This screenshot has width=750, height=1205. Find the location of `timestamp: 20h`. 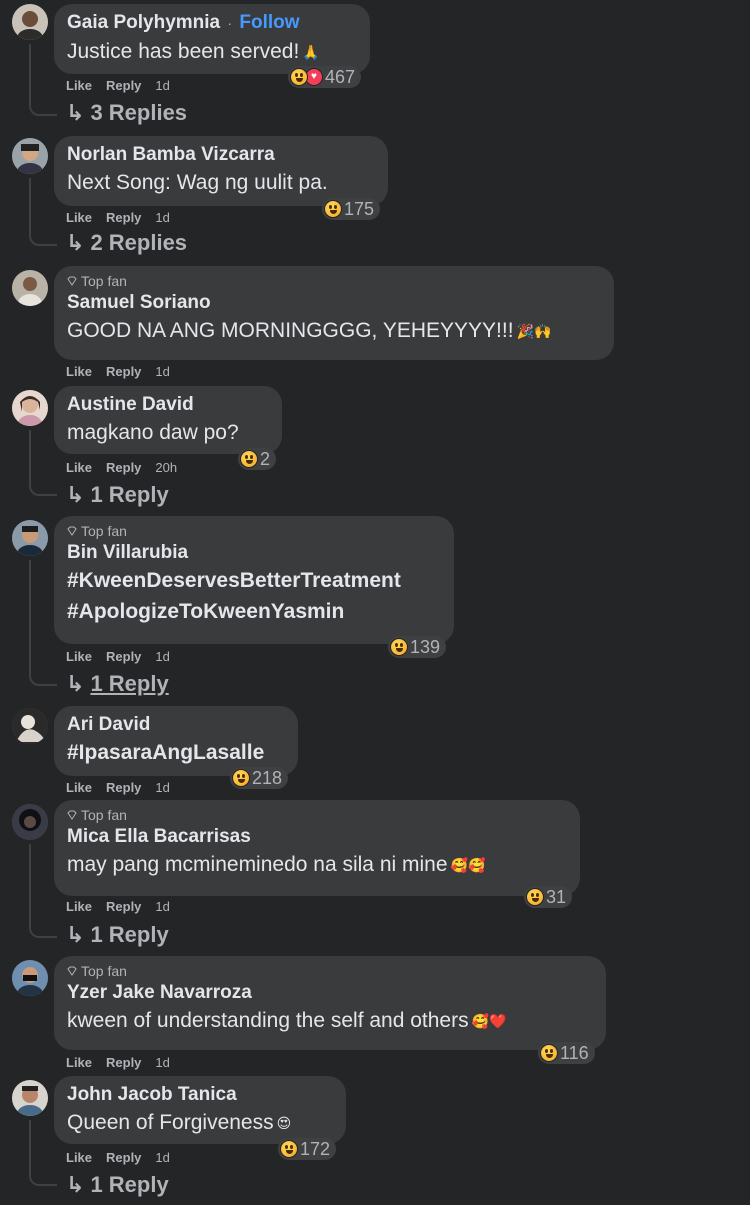

timestamp: 20h is located at coordinates (166, 467).